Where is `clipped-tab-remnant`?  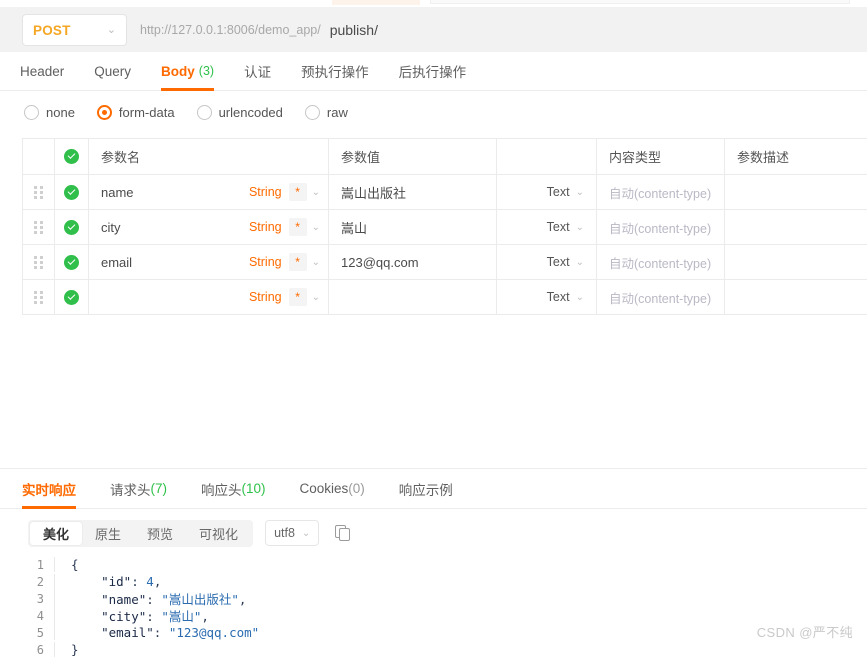
clipped-tab-remnant is located at coordinates (376, 2).